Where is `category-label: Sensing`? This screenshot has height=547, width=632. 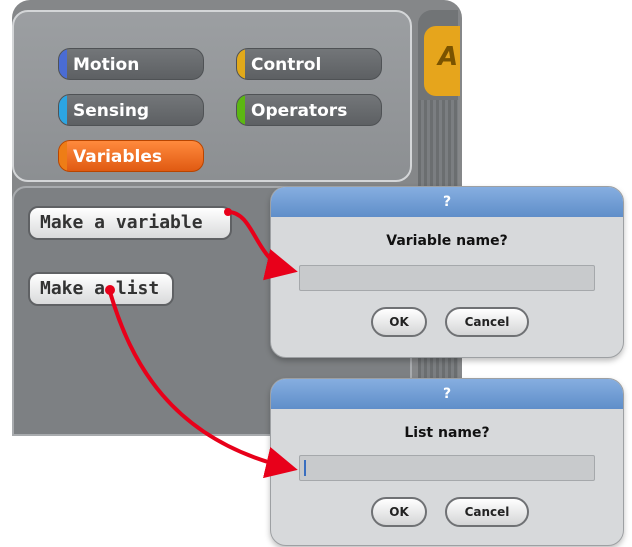
category-label: Sensing is located at coordinates (111, 111).